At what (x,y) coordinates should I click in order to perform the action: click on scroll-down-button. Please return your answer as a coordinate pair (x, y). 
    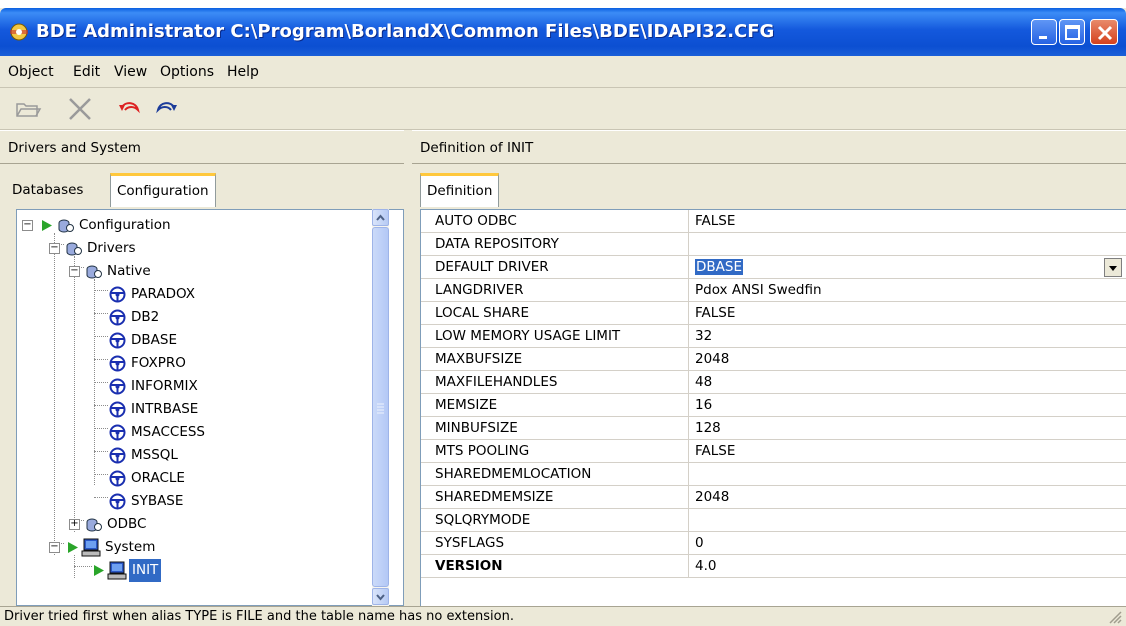
    Looking at the image, I should click on (380, 596).